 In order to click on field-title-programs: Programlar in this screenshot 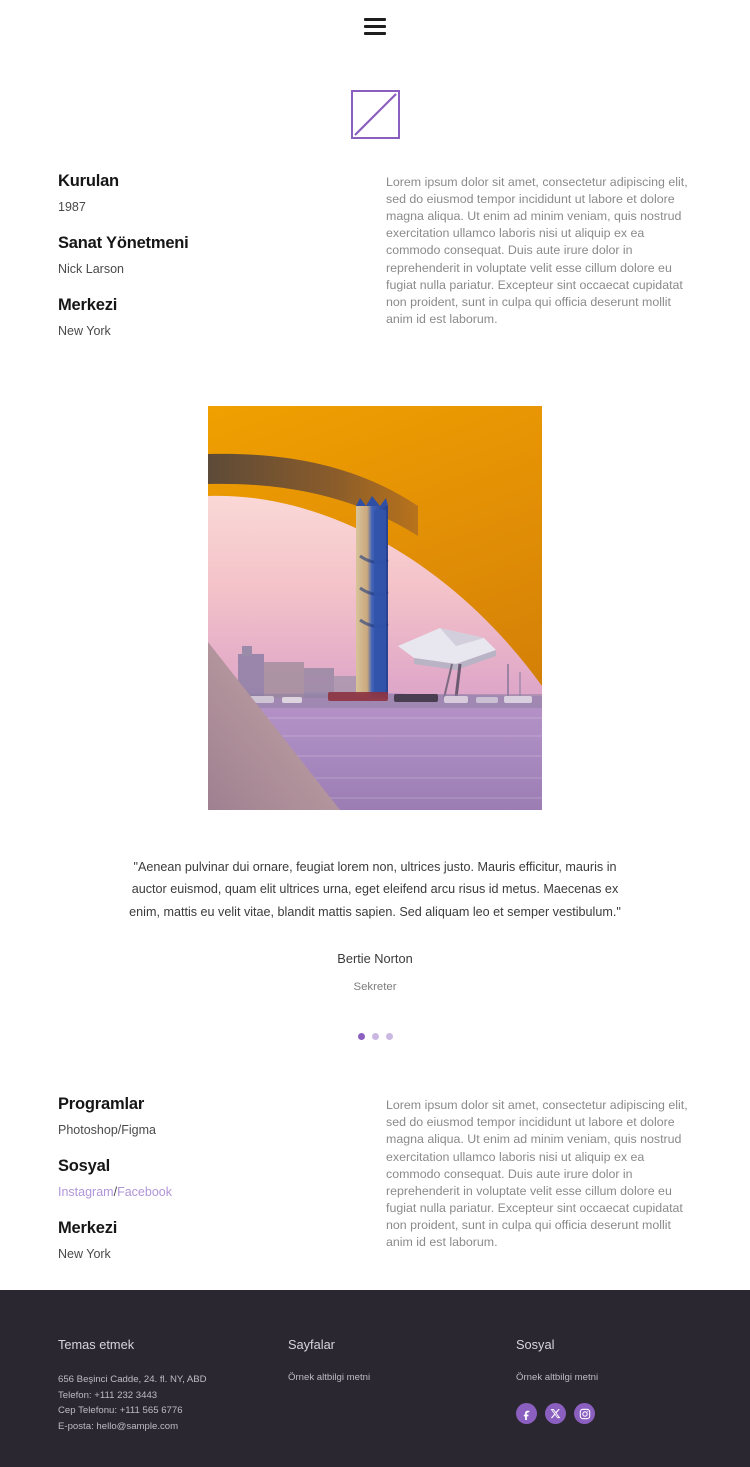, I will do `click(101, 1104)`.